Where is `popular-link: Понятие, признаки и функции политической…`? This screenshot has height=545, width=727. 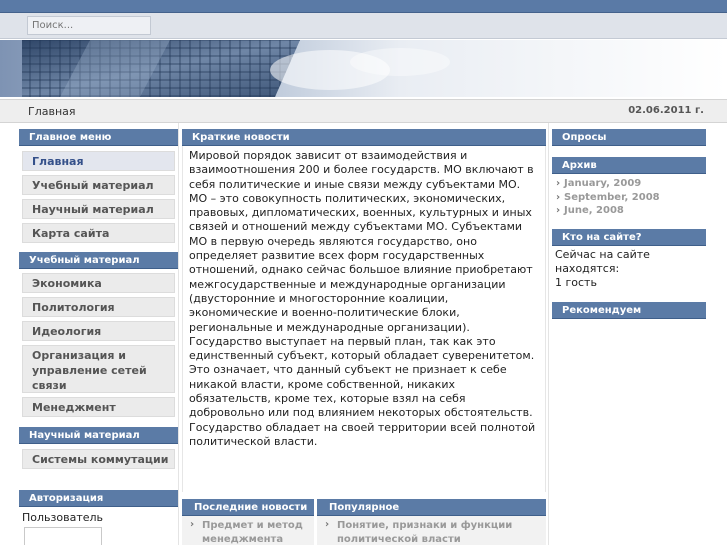
popular-link: Понятие, признаки и функции политической… is located at coordinates (431, 530).